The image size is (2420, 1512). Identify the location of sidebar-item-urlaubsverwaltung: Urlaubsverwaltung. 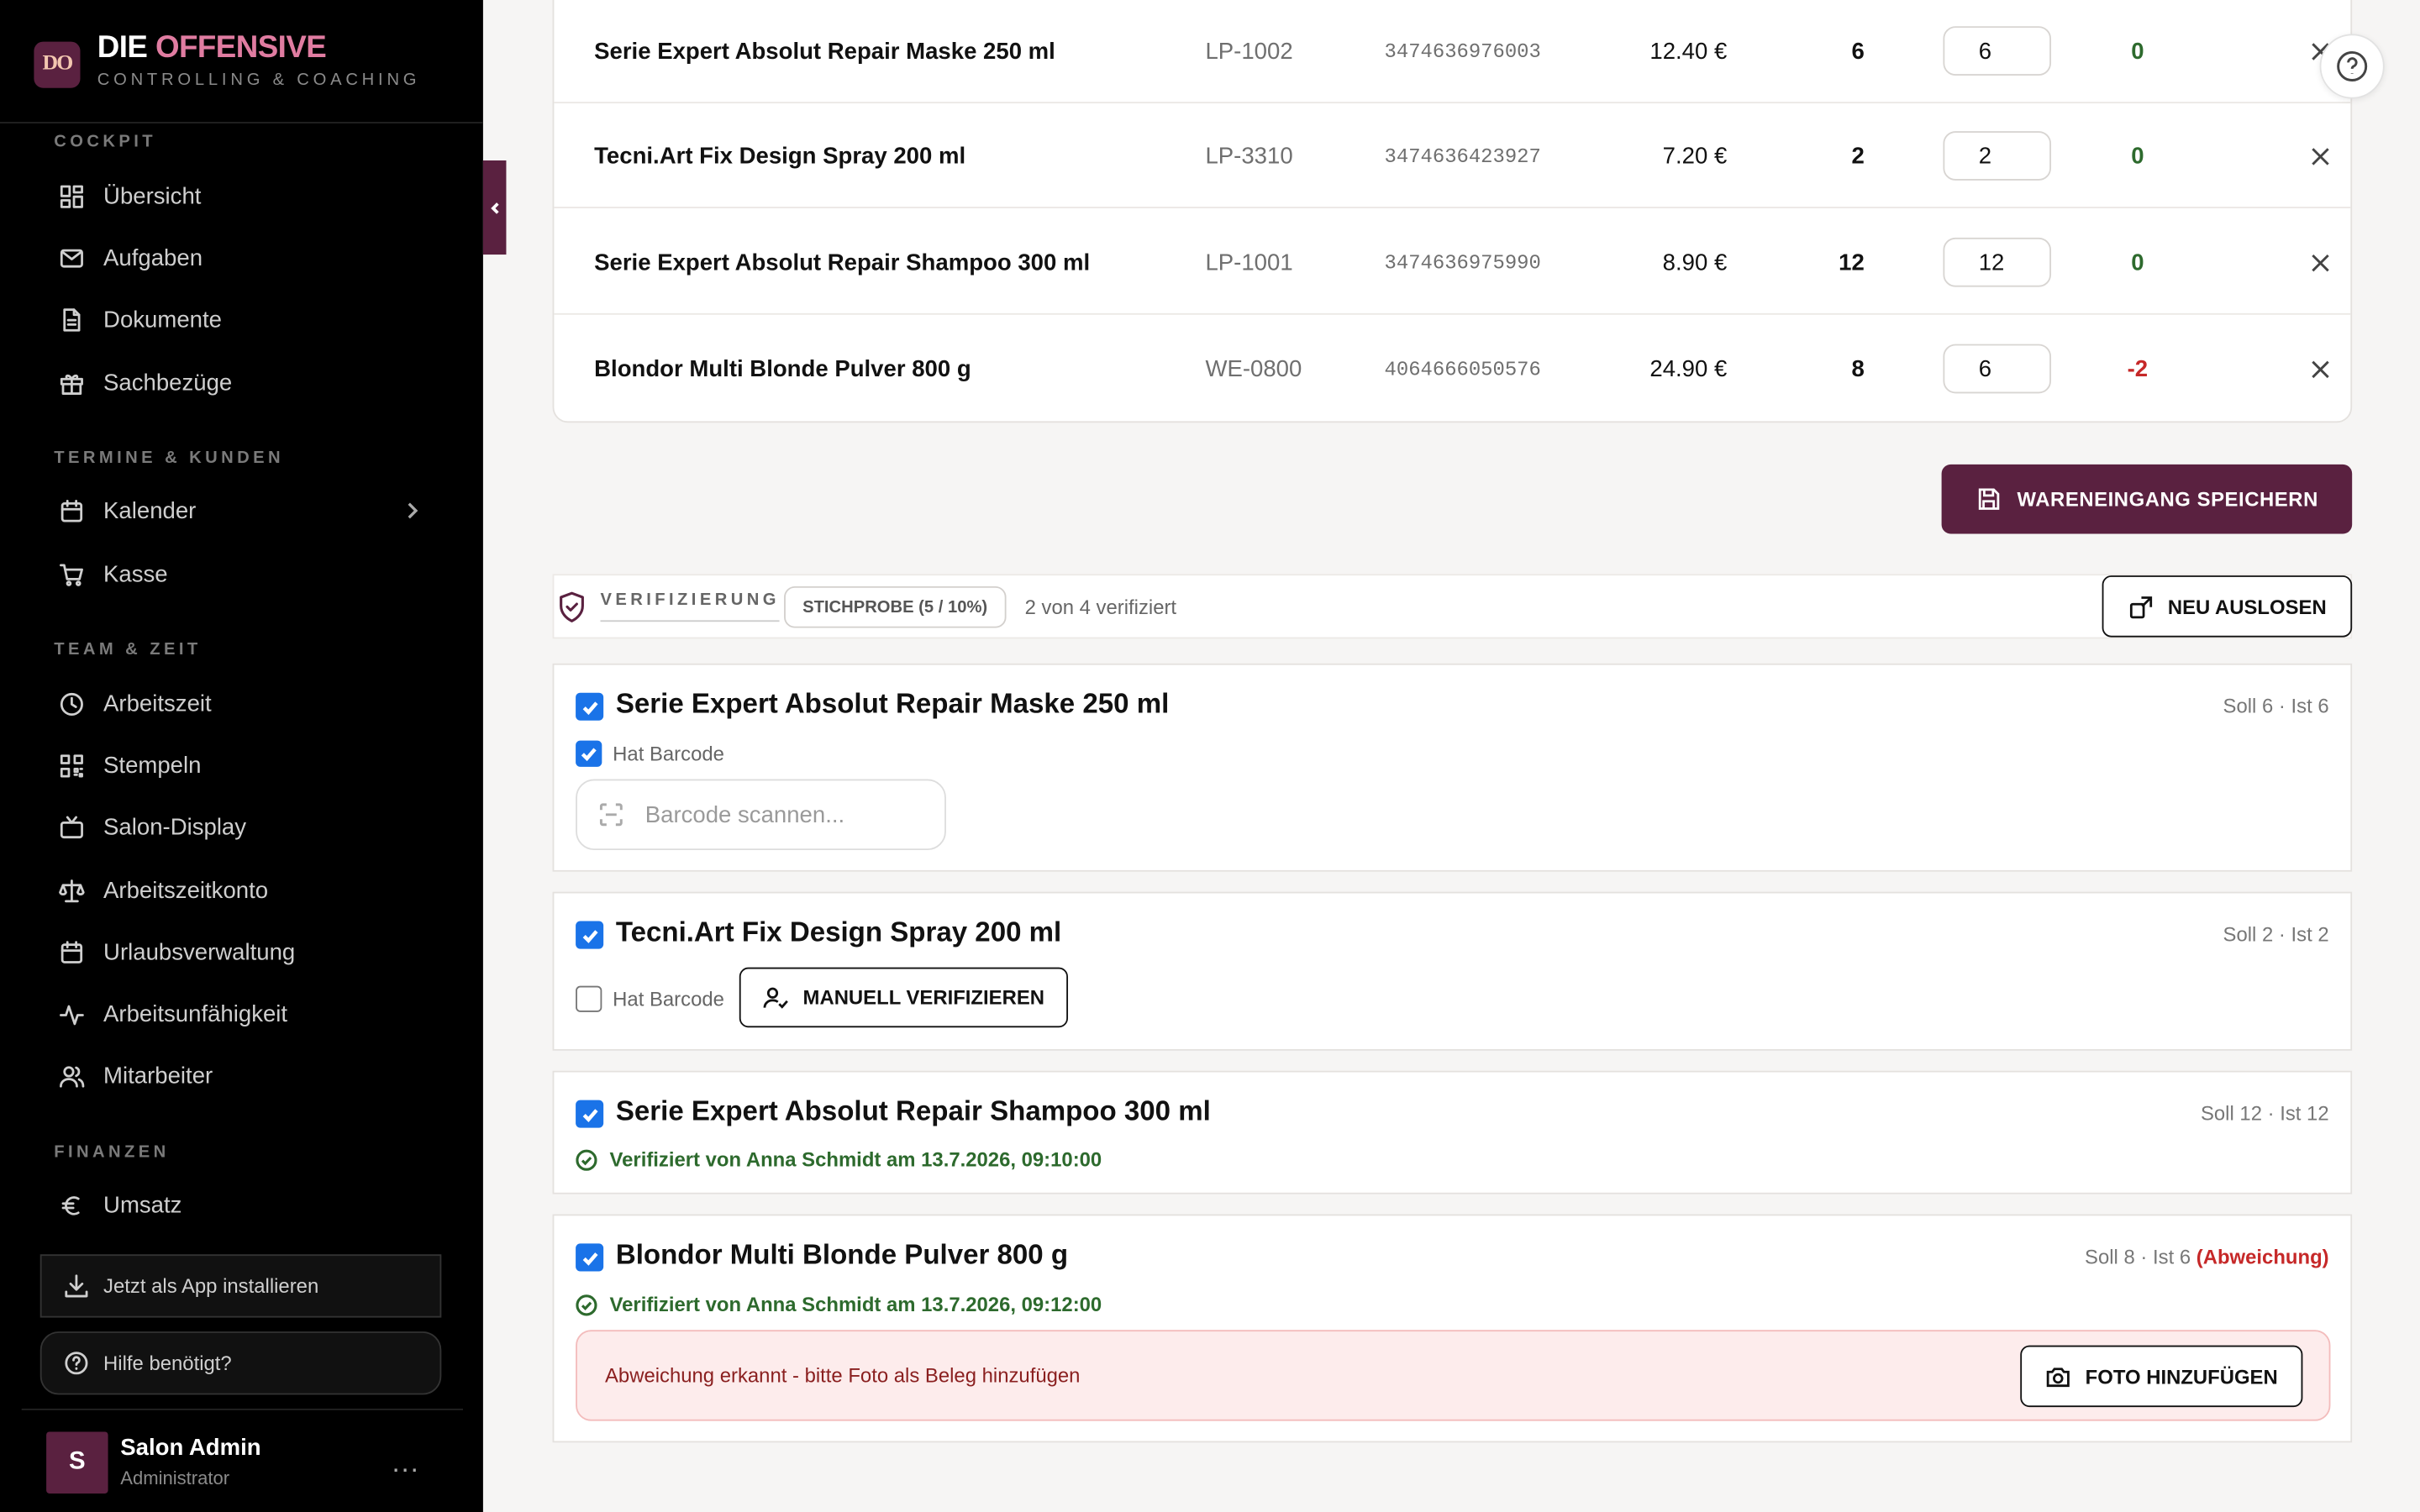
(242, 951).